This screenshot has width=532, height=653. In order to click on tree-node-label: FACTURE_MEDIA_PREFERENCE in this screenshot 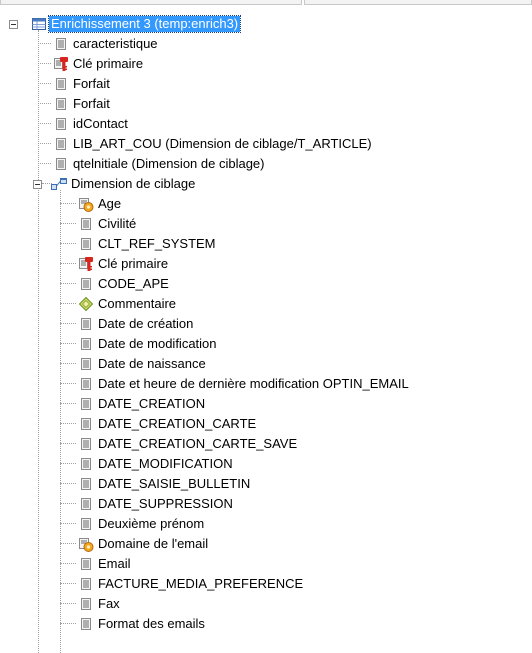, I will do `click(201, 583)`.